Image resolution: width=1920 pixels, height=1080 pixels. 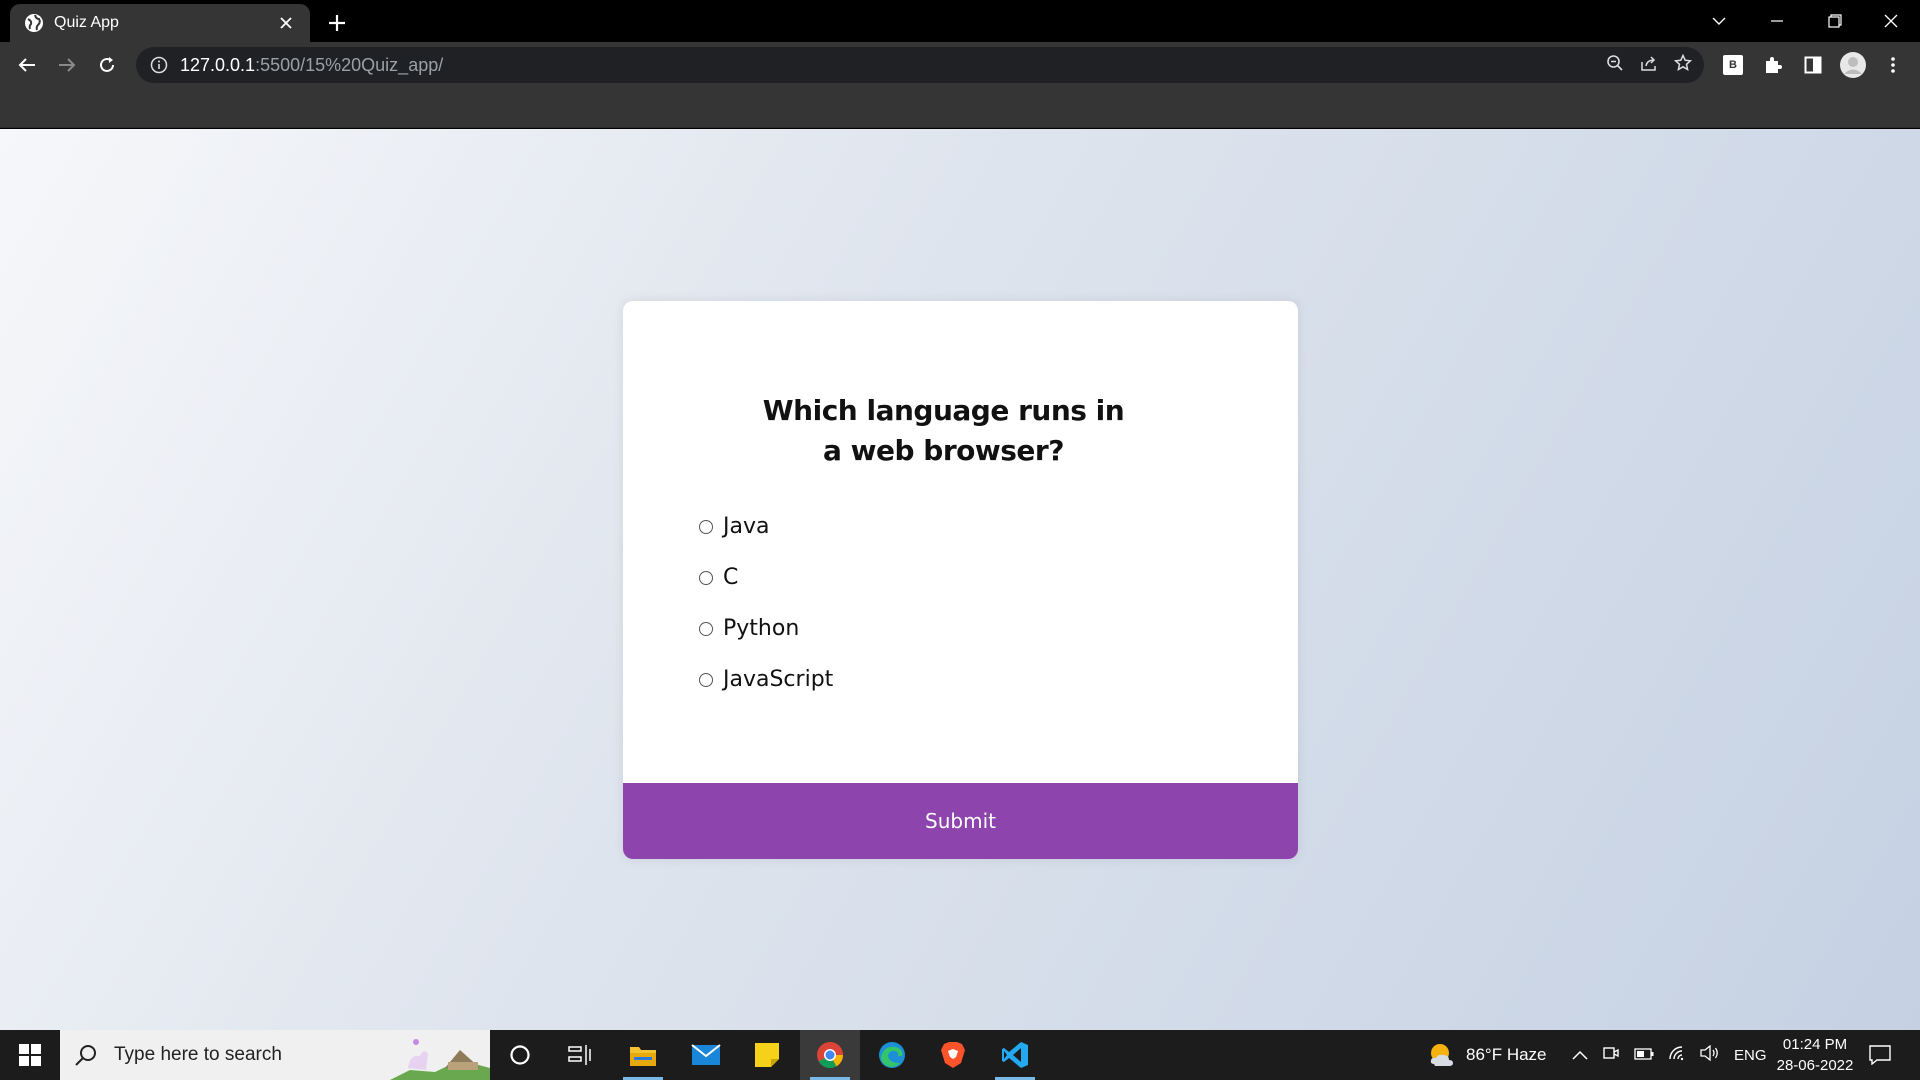 I want to click on windows-start-icon, so click(x=30, y=1055).